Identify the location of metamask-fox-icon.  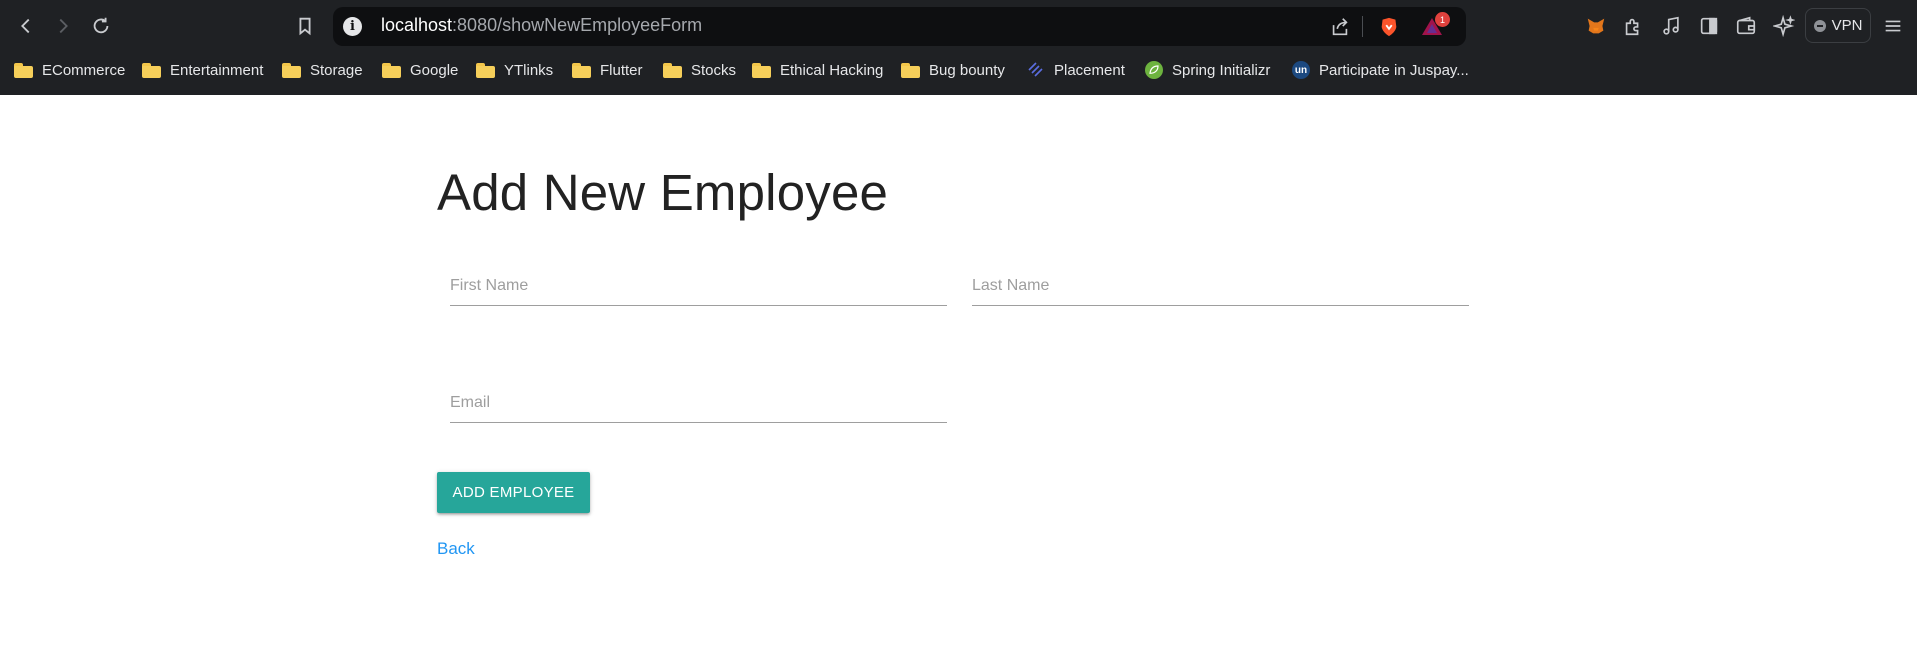
(1596, 26).